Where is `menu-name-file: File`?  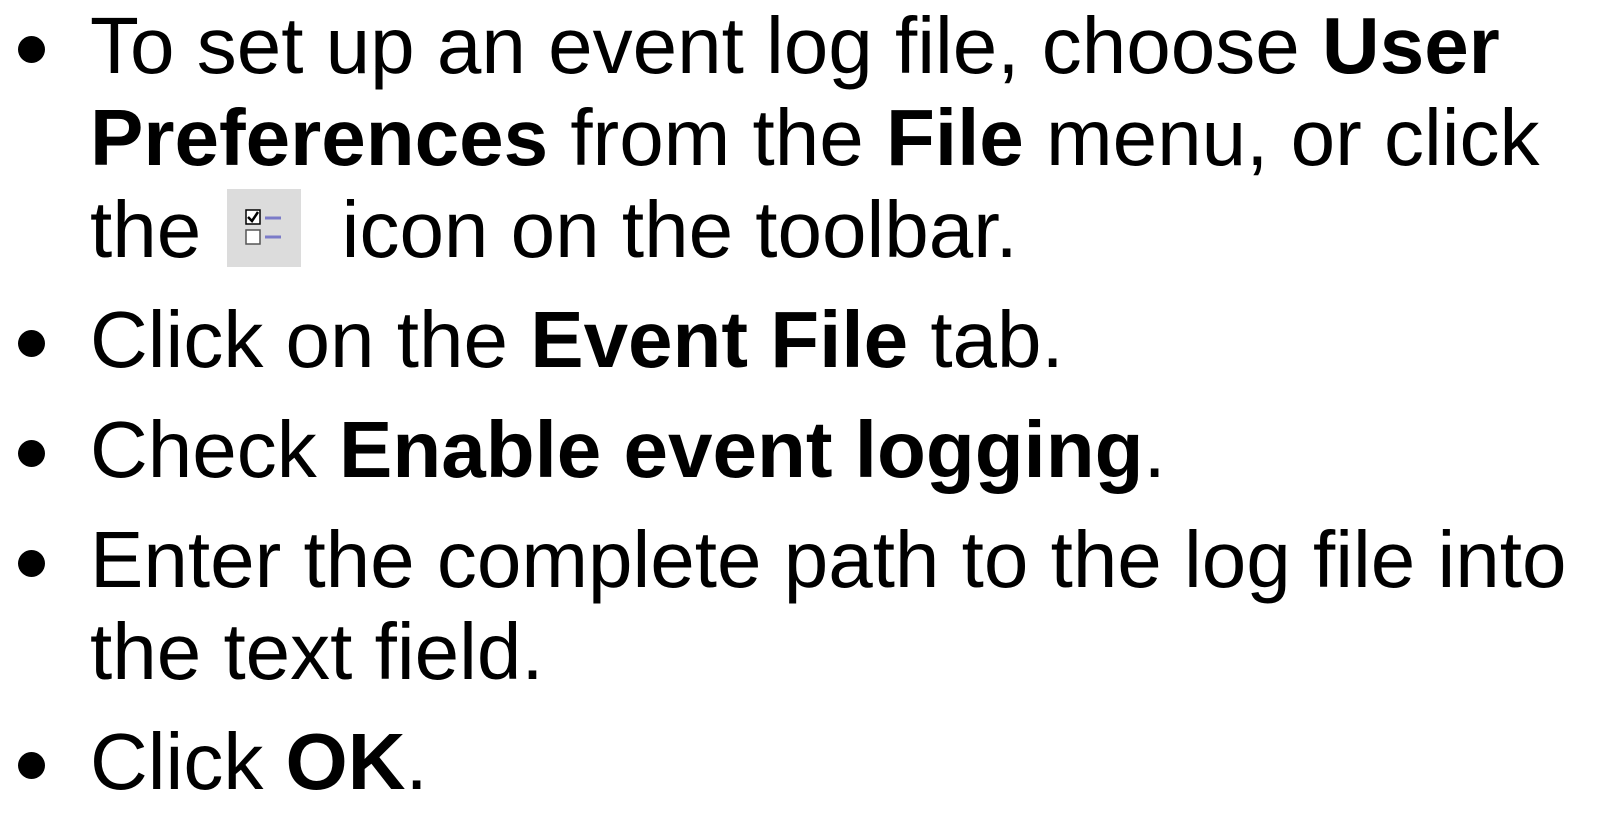 menu-name-file: File is located at coordinates (954, 137).